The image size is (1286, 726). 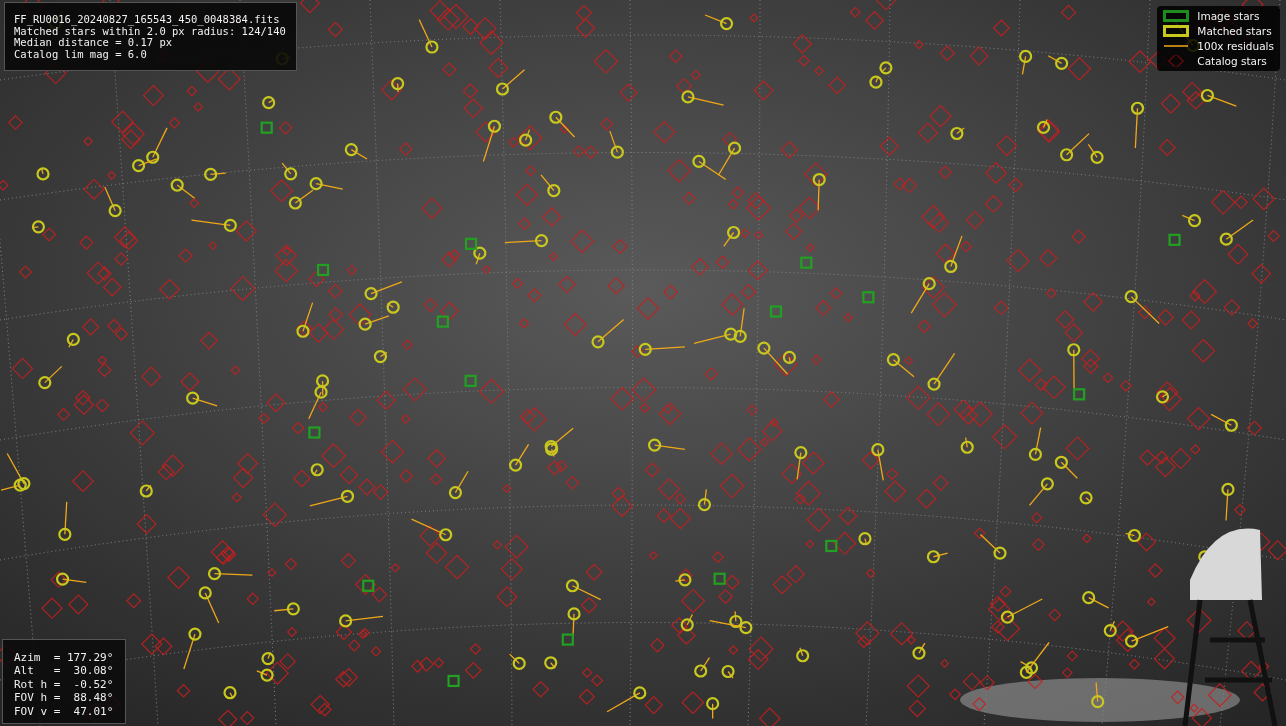 What do you see at coordinates (64, 698) in the screenshot?
I see `pointing-text: FOV h = 88.48°` at bounding box center [64, 698].